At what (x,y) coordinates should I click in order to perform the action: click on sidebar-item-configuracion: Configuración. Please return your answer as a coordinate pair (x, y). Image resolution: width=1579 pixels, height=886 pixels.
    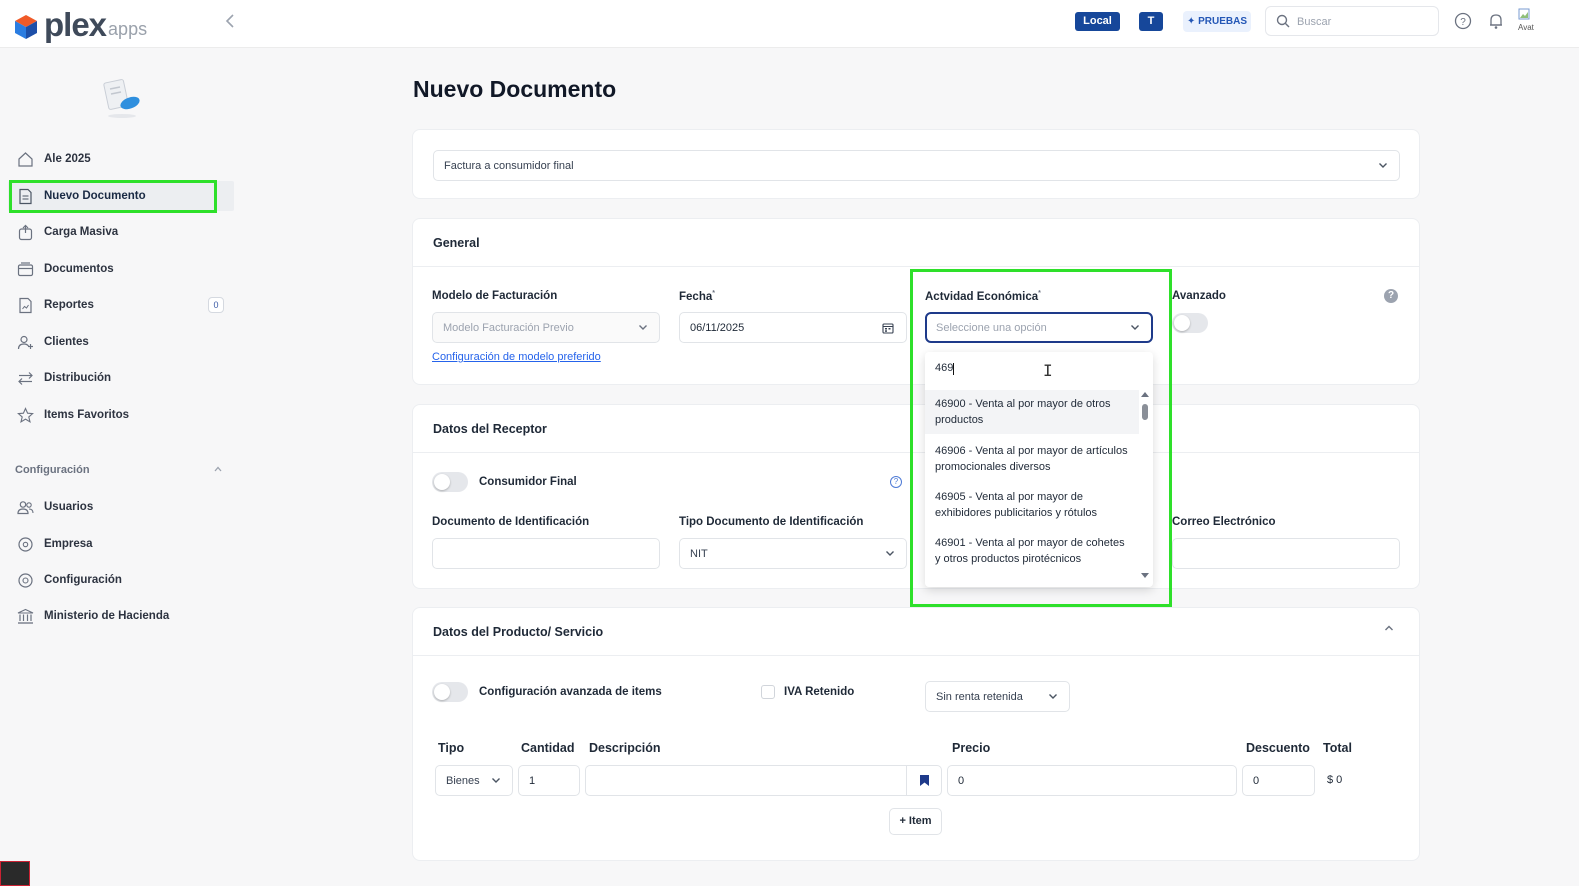
    Looking at the image, I should click on (121, 580).